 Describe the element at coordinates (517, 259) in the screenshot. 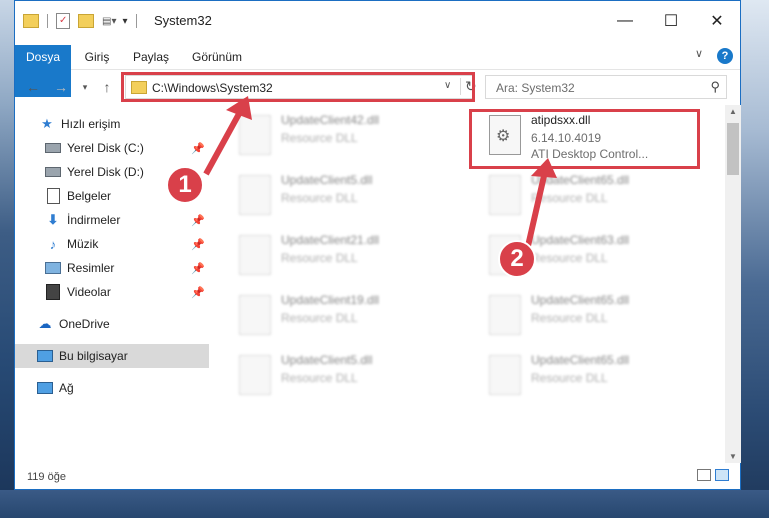

I see `step-2-badge: 2` at that location.